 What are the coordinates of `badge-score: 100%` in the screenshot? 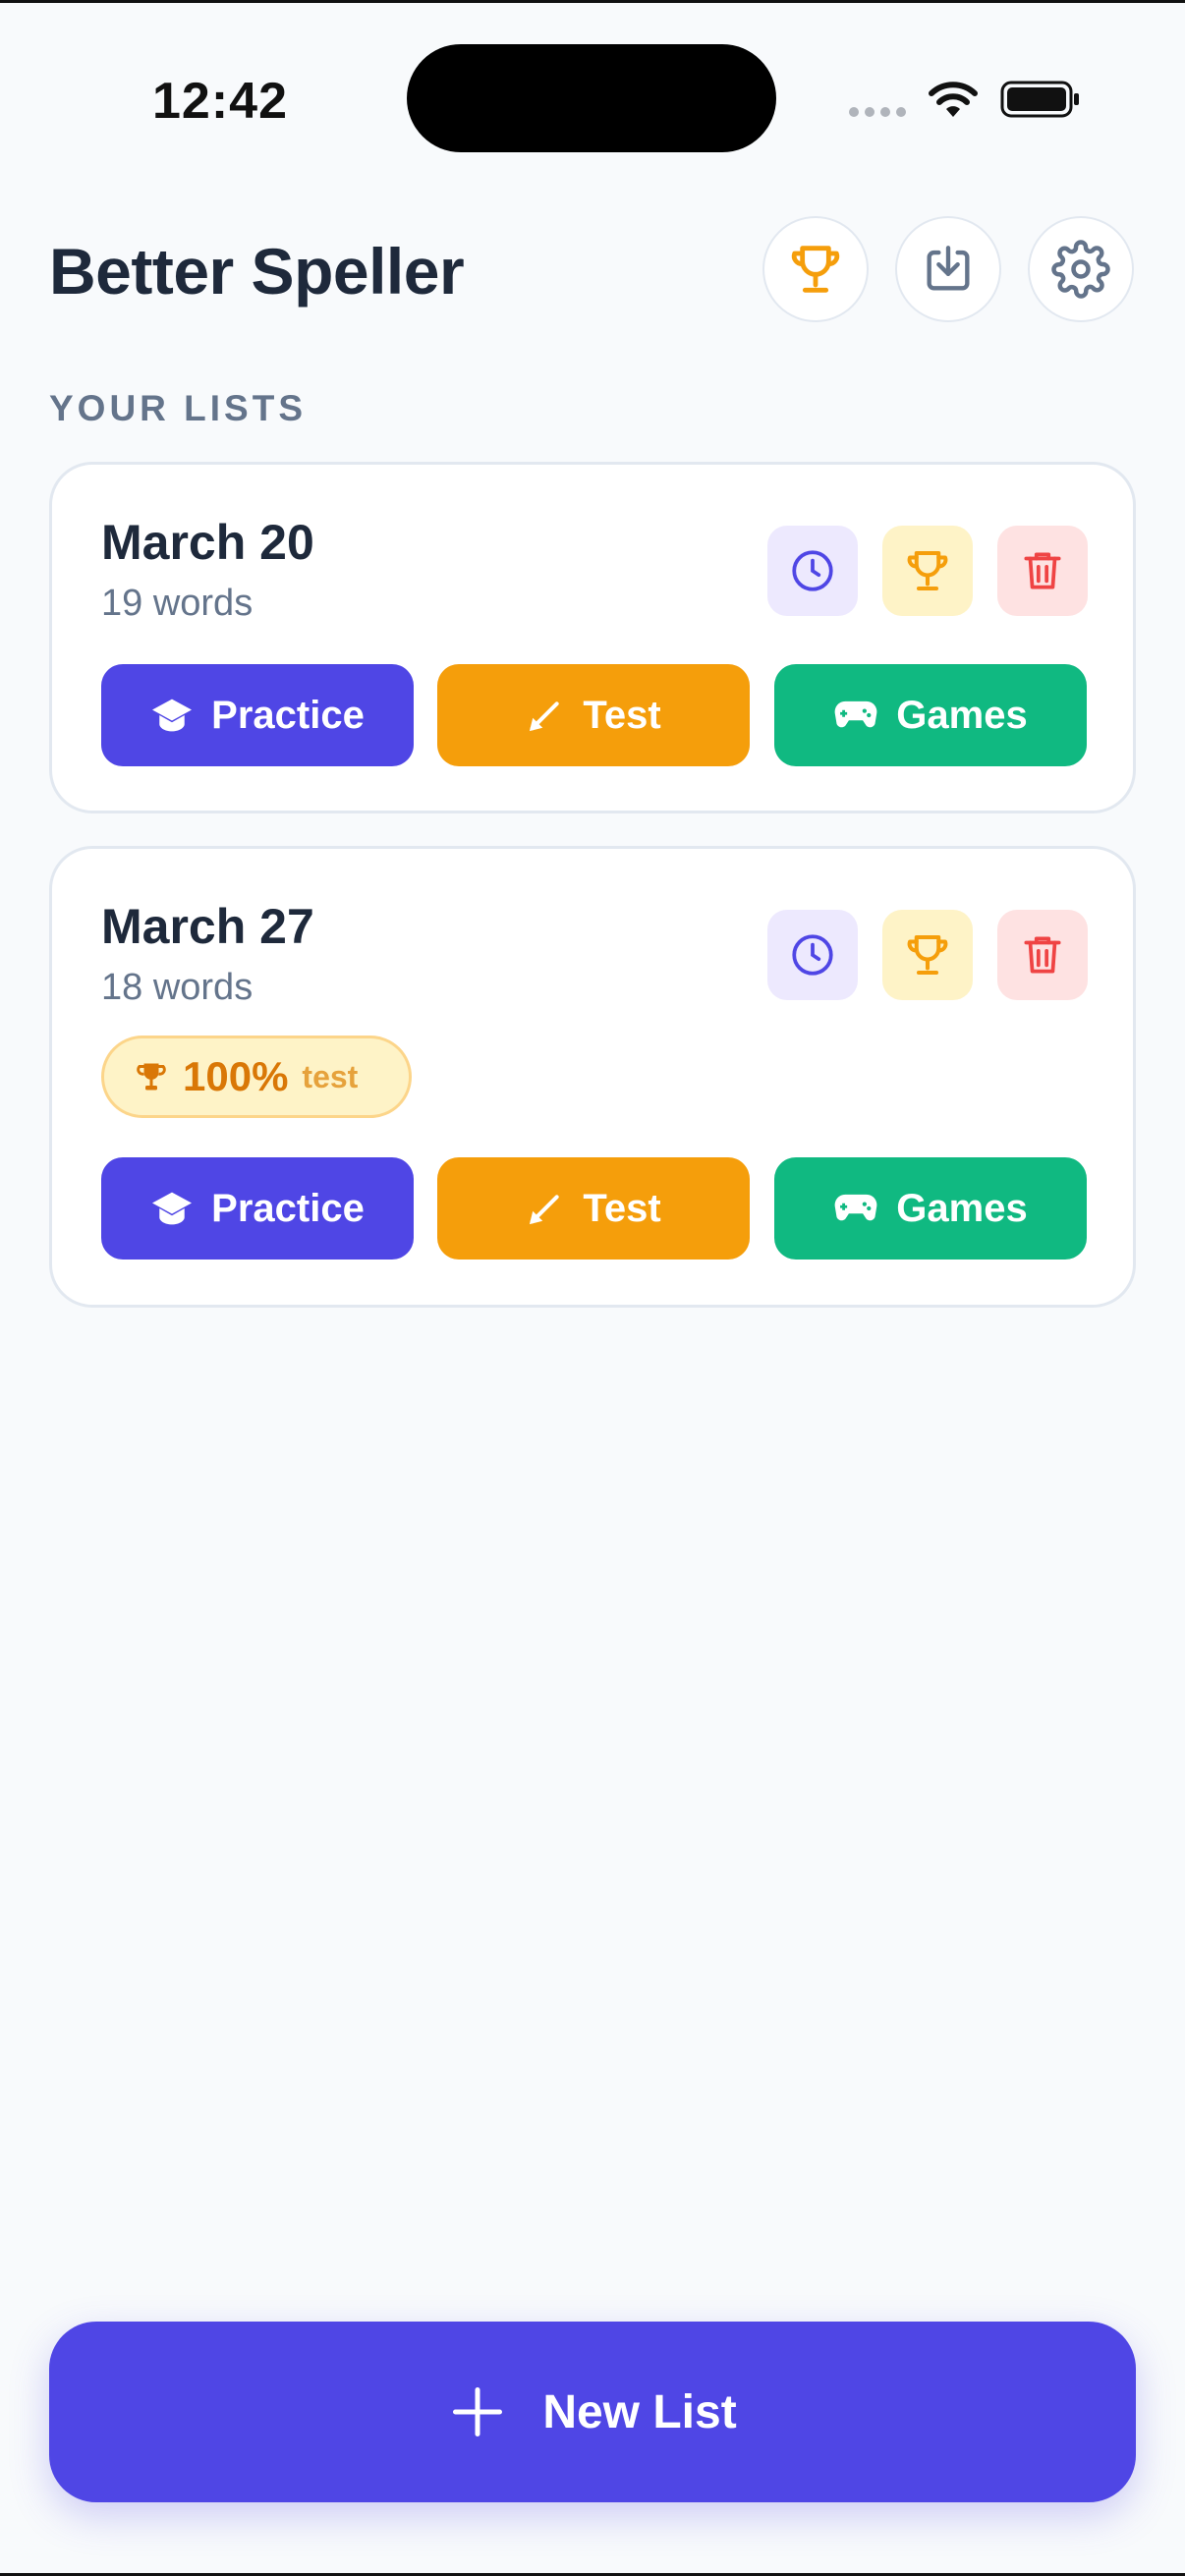 It's located at (236, 1076).